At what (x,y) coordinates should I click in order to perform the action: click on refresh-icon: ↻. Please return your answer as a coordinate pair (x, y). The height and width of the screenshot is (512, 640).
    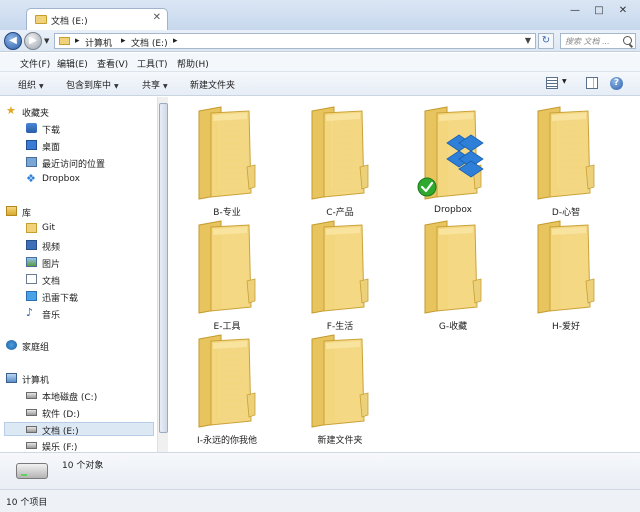
    Looking at the image, I should click on (546, 40).